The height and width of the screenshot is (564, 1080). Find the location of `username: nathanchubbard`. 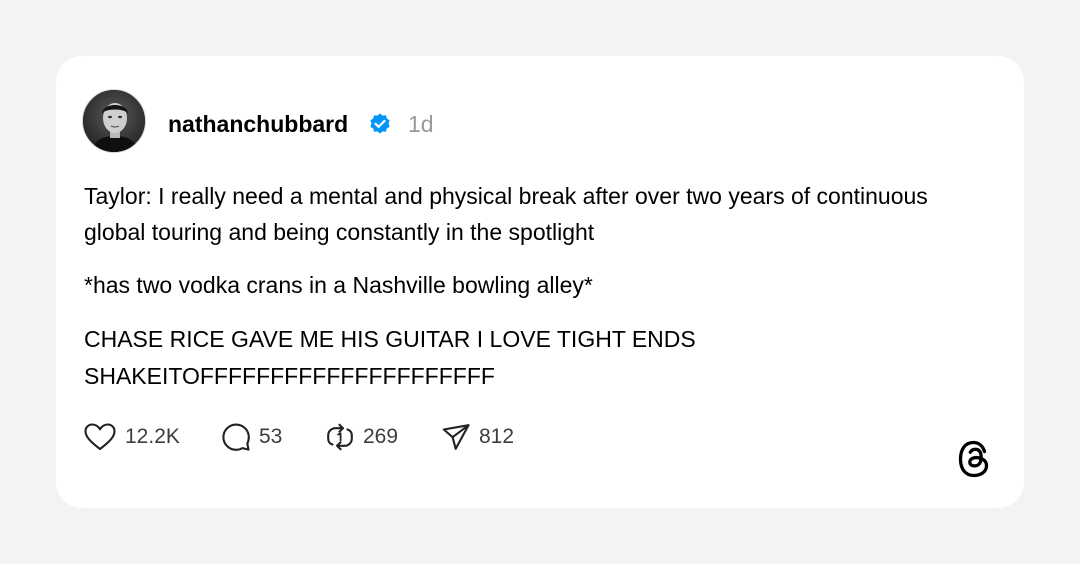

username: nathanchubbard is located at coordinates (258, 124).